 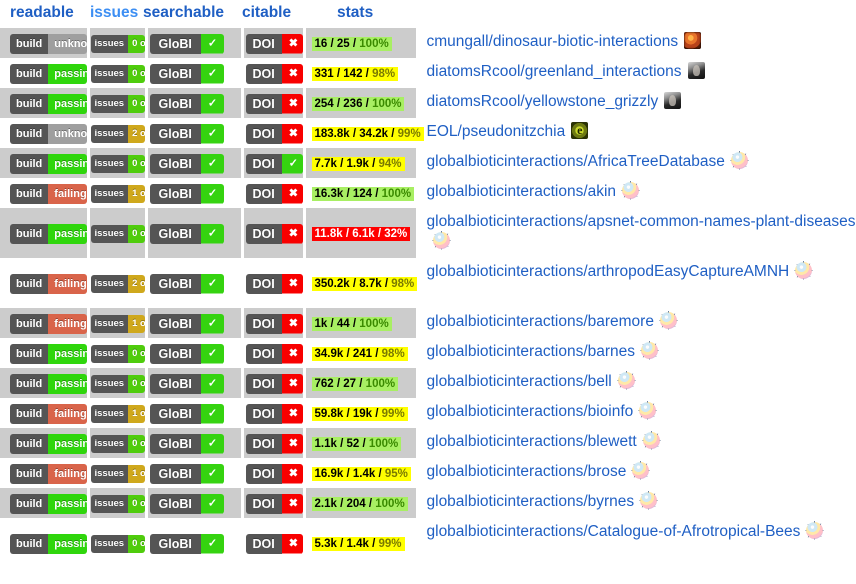 What do you see at coordinates (355, 13) in the screenshot?
I see `header-link-stats: stats` at bounding box center [355, 13].